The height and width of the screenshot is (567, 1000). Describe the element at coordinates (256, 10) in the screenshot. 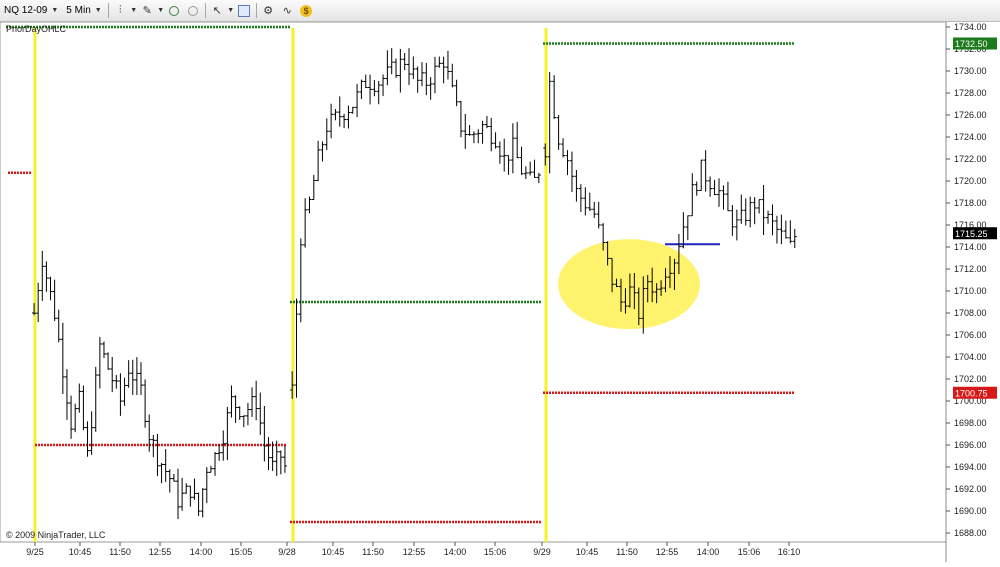

I see `toolbar-divider` at that location.